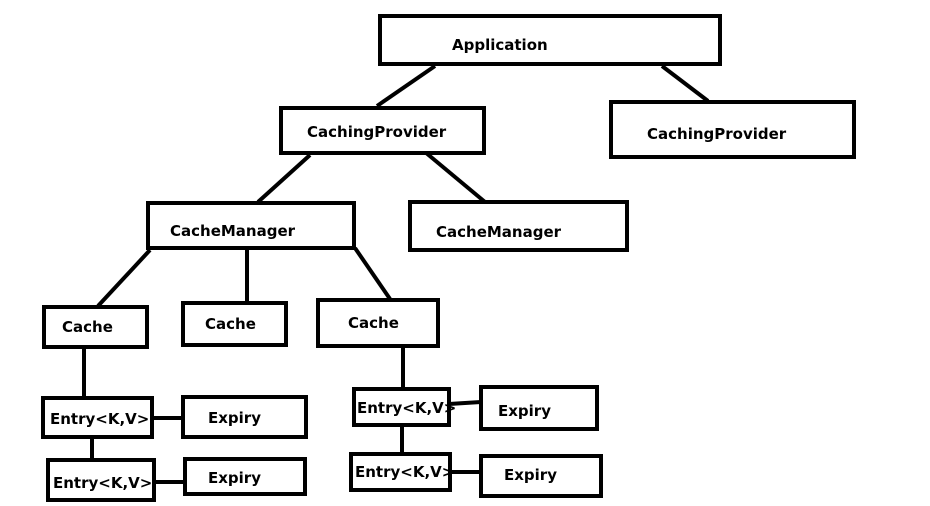  I want to click on node-cache-1: Cache, so click(95, 327).